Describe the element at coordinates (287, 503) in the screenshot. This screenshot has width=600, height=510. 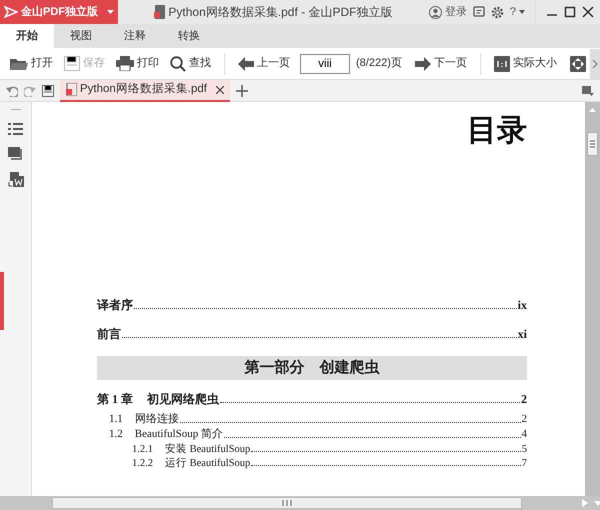
I see `horizontal-scrollbar-thumb-icon` at that location.